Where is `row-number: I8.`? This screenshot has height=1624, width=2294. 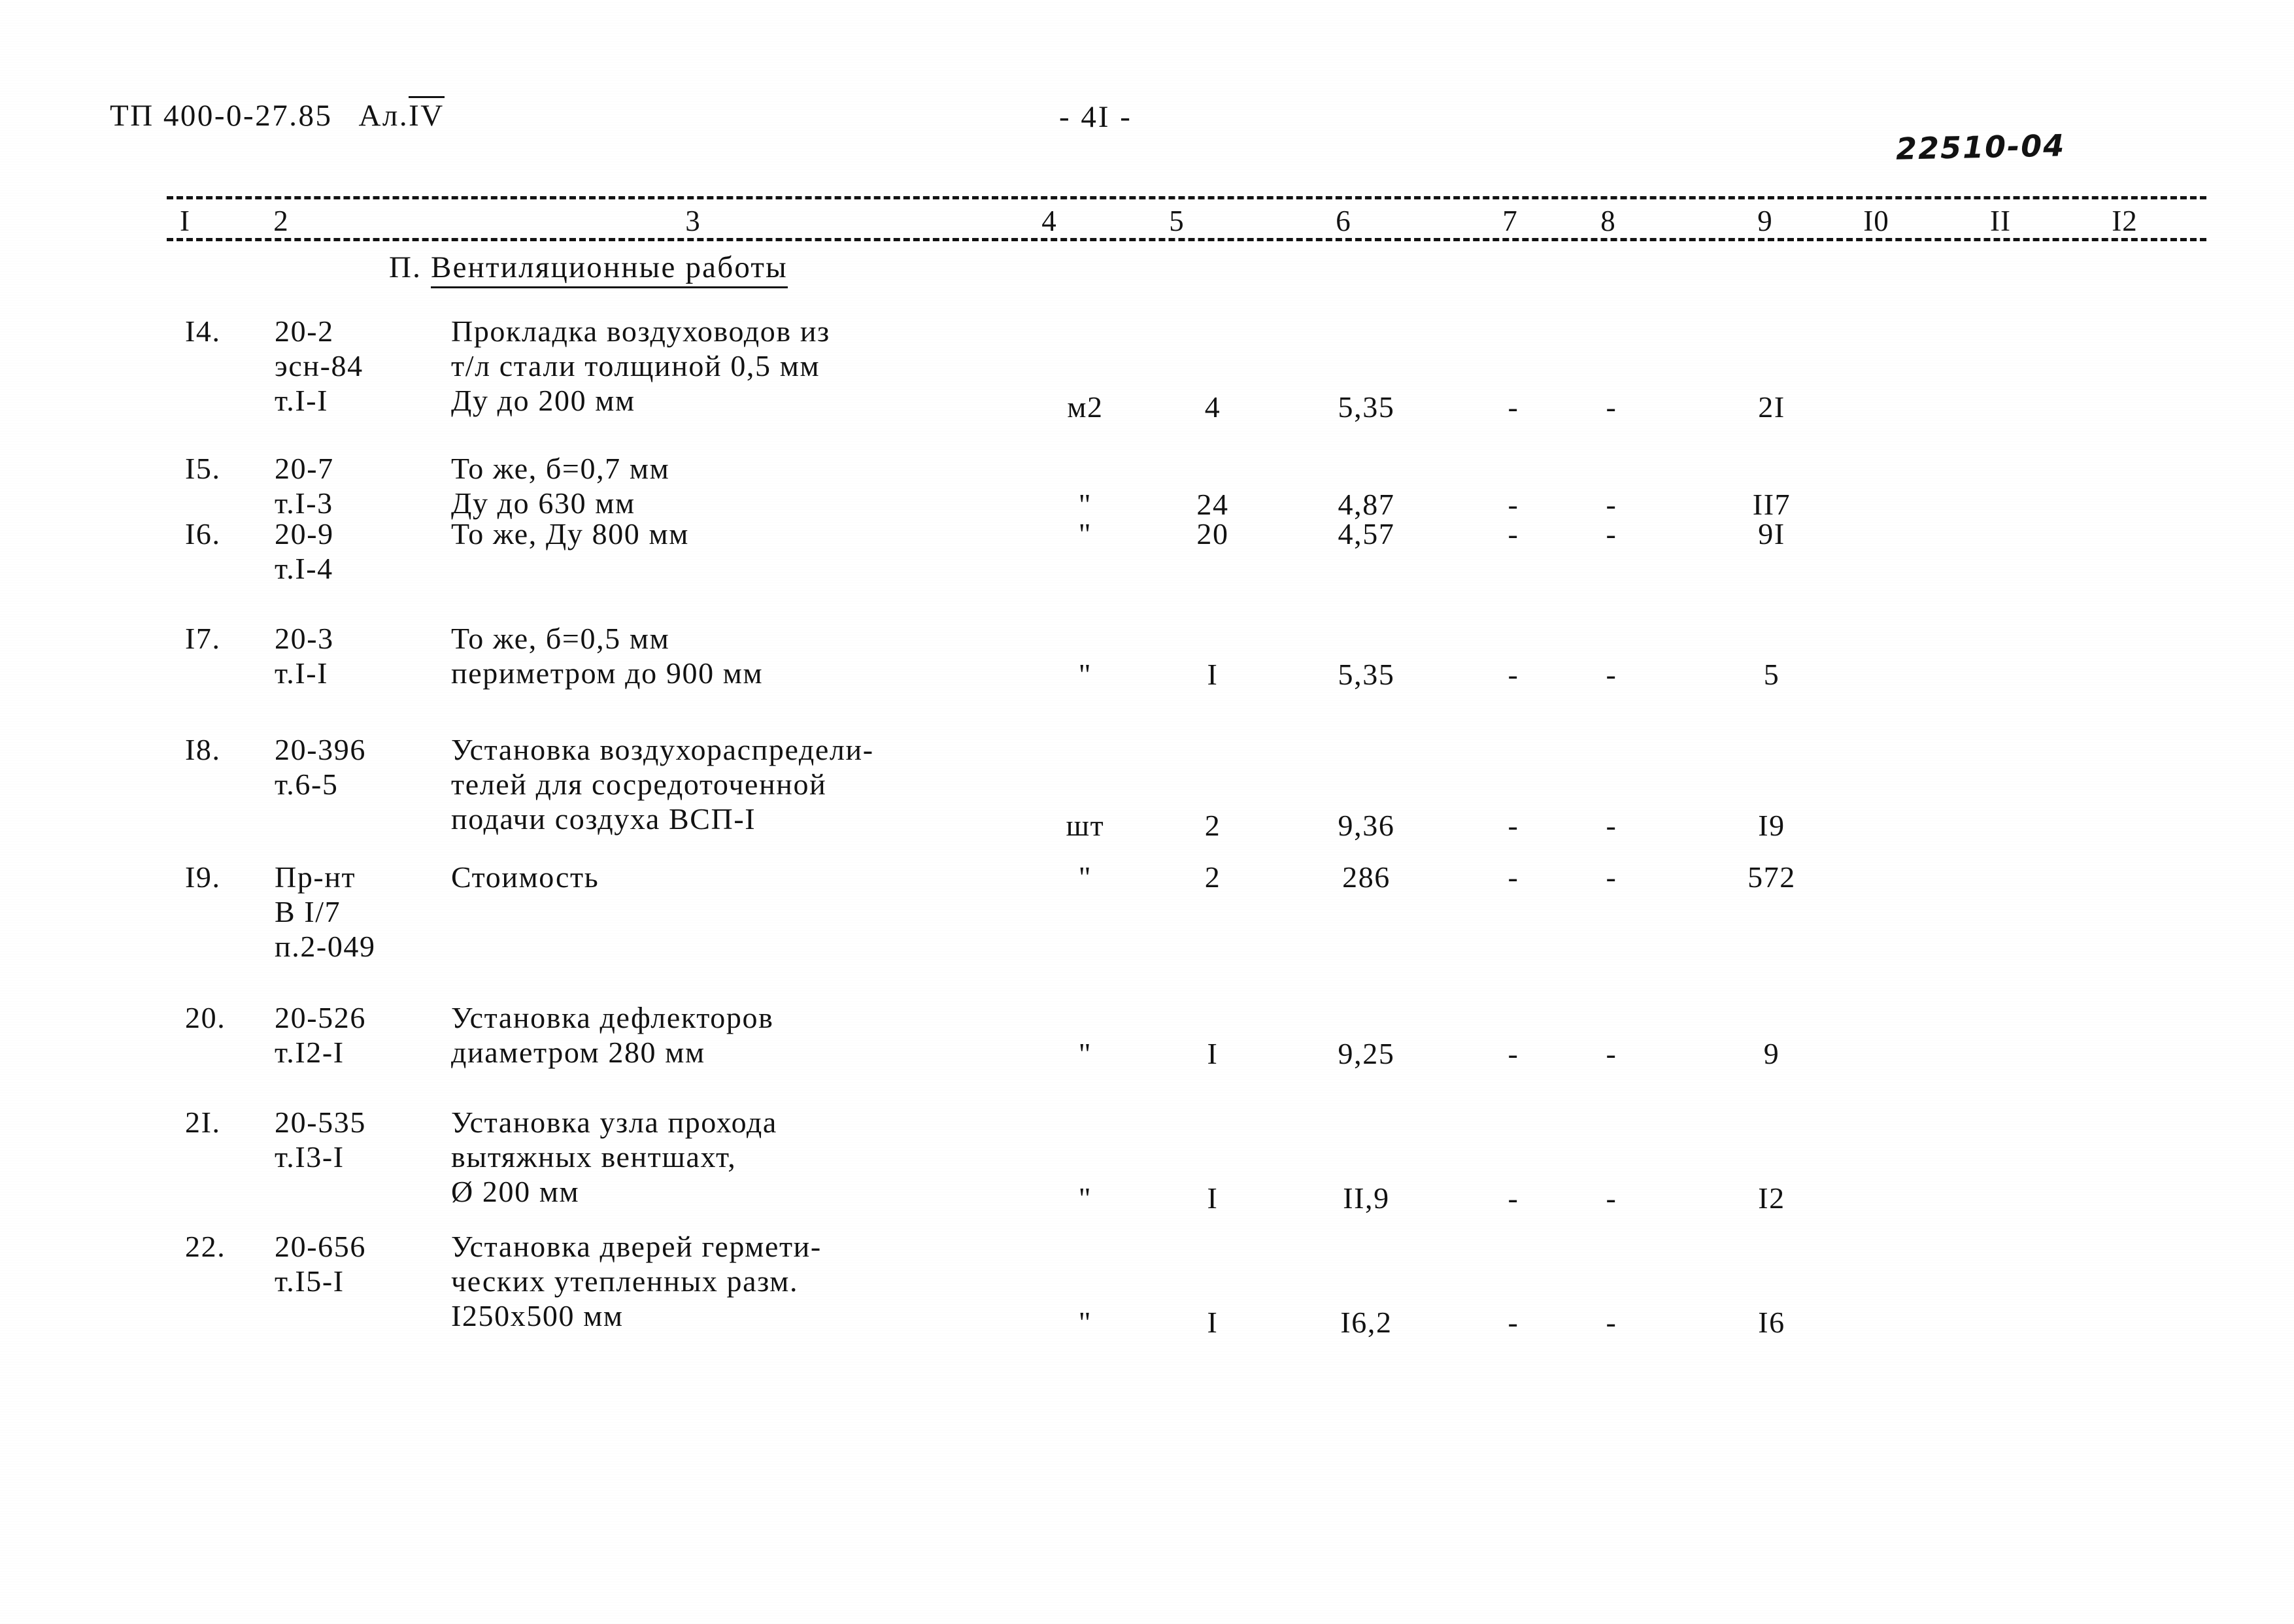 row-number: I8. is located at coordinates (203, 750).